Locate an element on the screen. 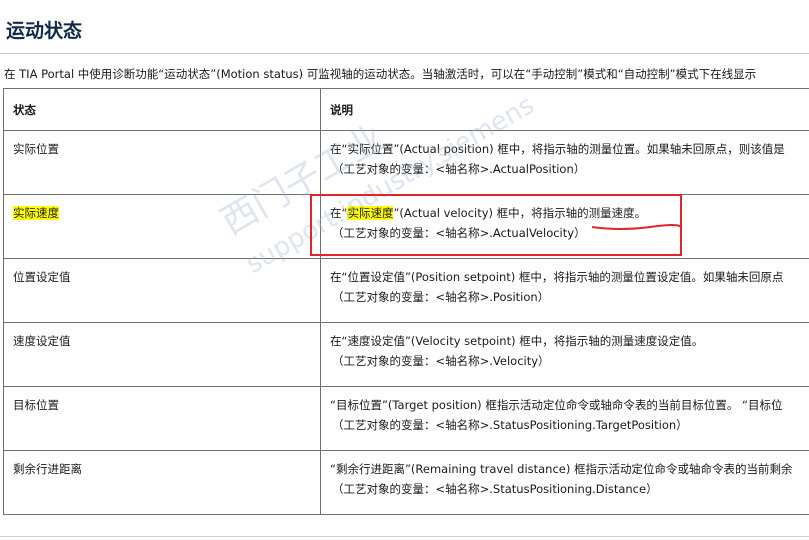 The width and height of the screenshot is (809, 540). variable-text: （工艺对象的变量：<轴名称>.ActualVelocity） is located at coordinates (459, 233).